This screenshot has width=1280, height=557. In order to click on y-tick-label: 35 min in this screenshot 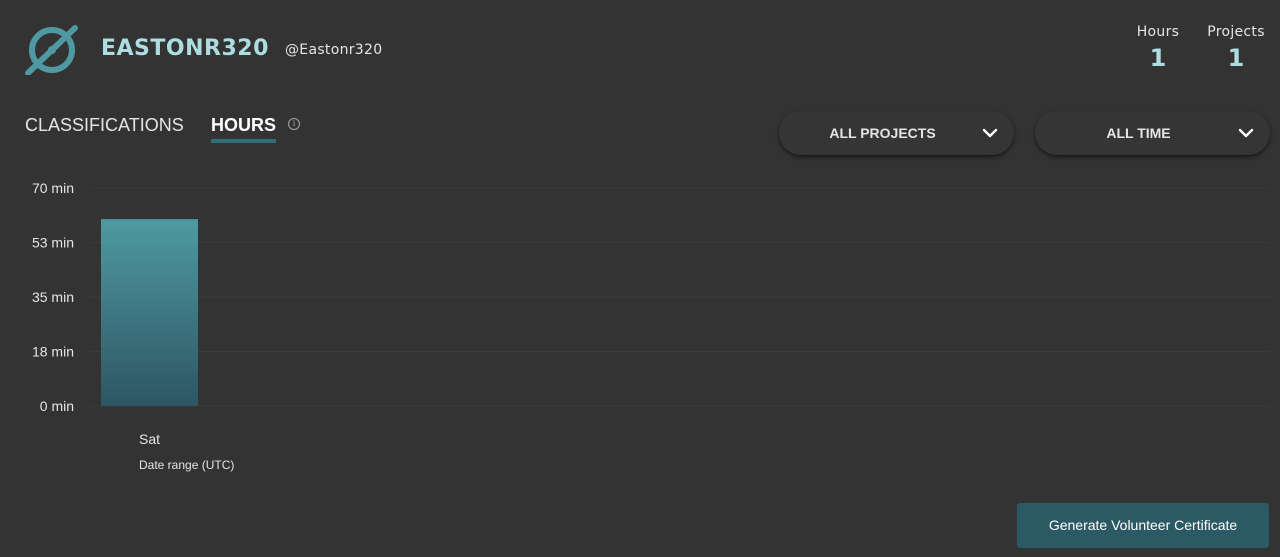, I will do `click(53, 297)`.